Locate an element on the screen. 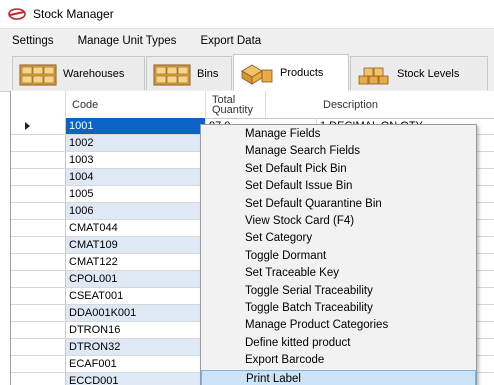 This screenshot has width=494, height=385. menu-item-toggle-dormant: Toggle Dormant is located at coordinates (338, 256).